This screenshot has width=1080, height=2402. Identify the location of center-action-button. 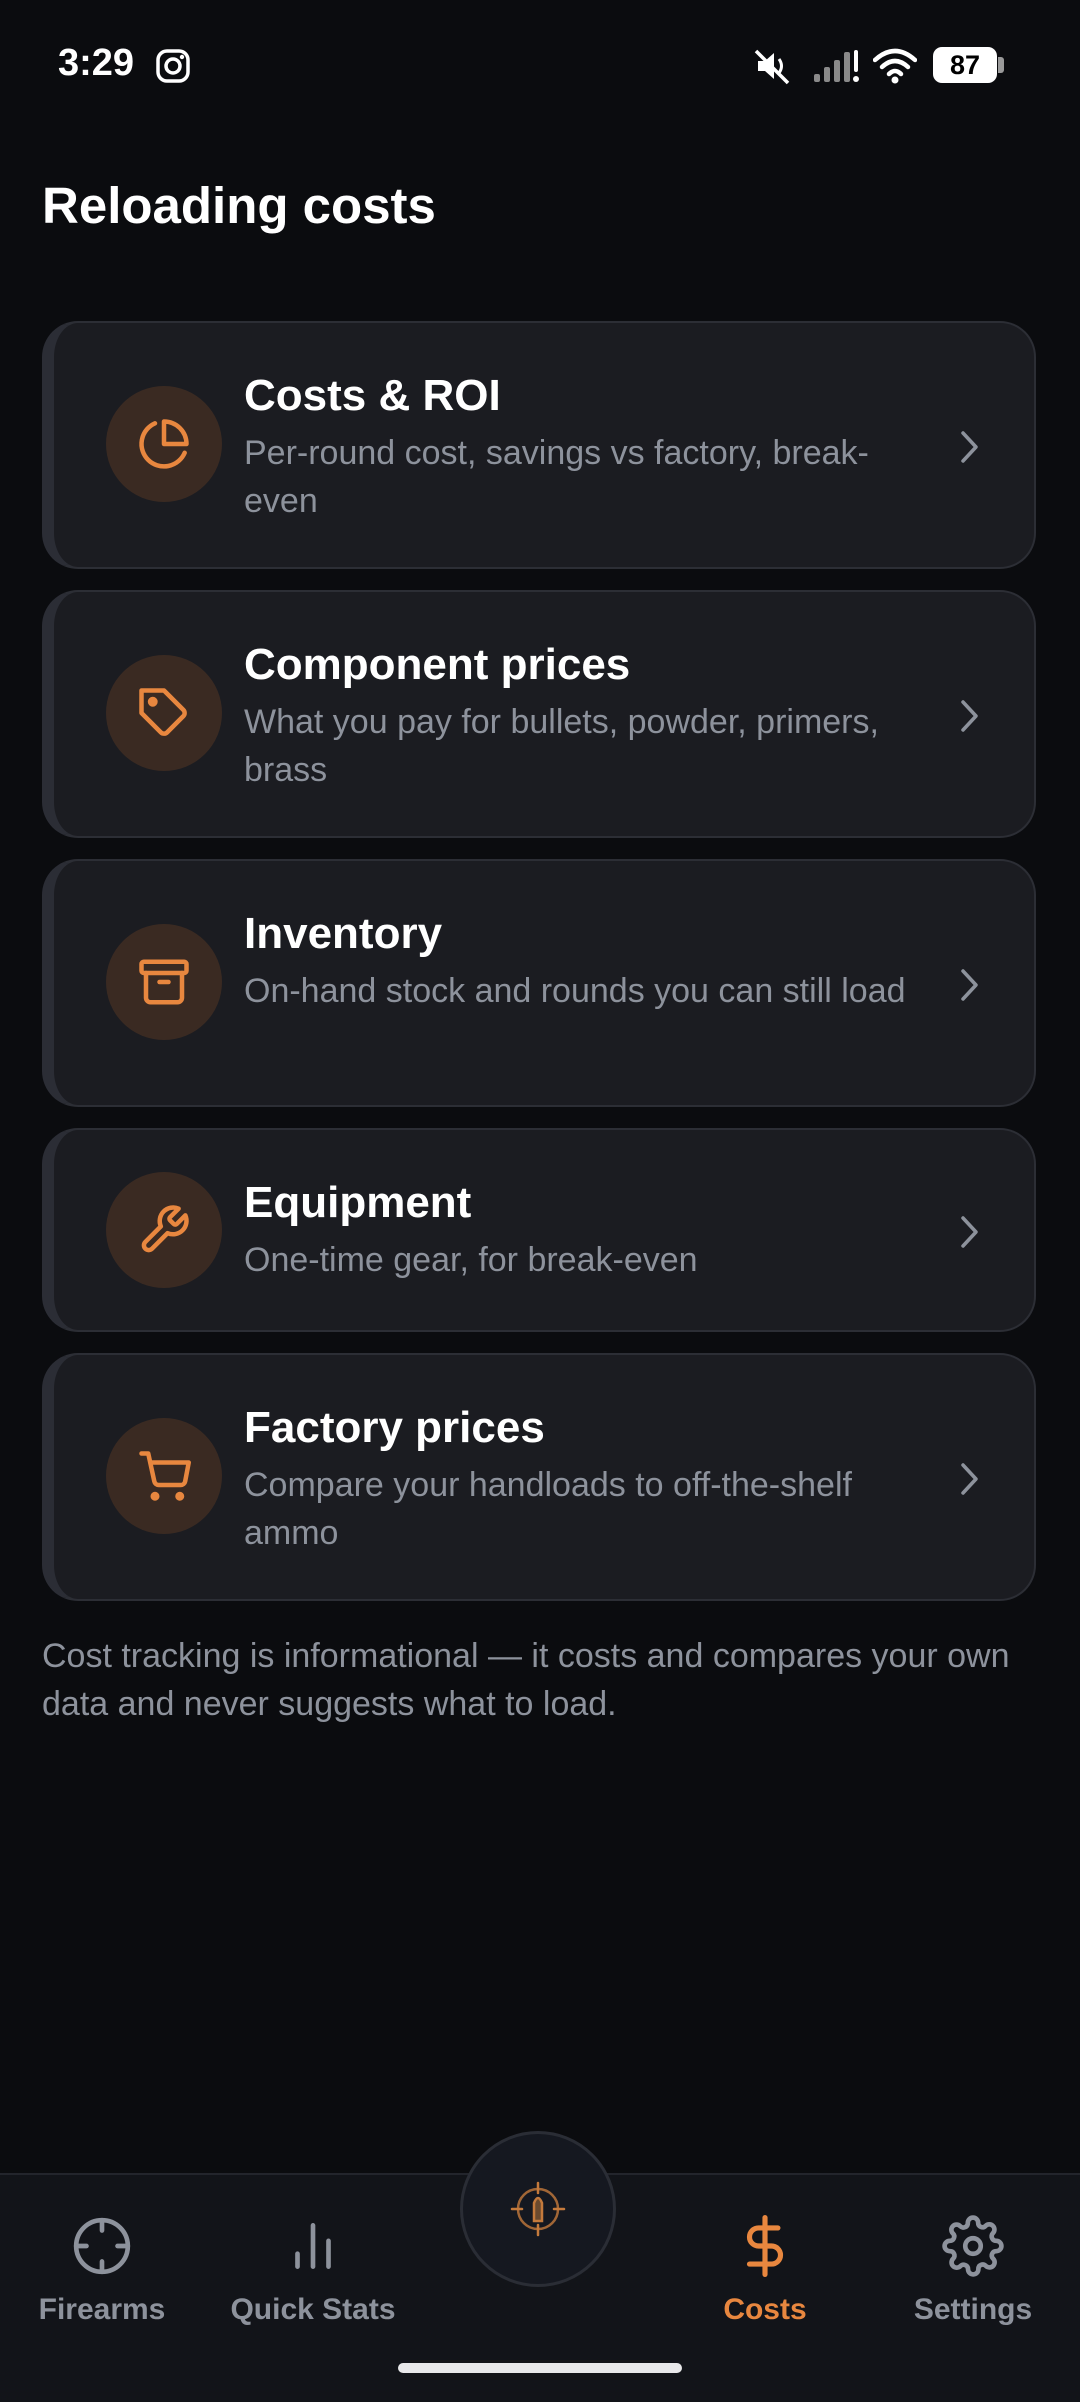
(538, 2209).